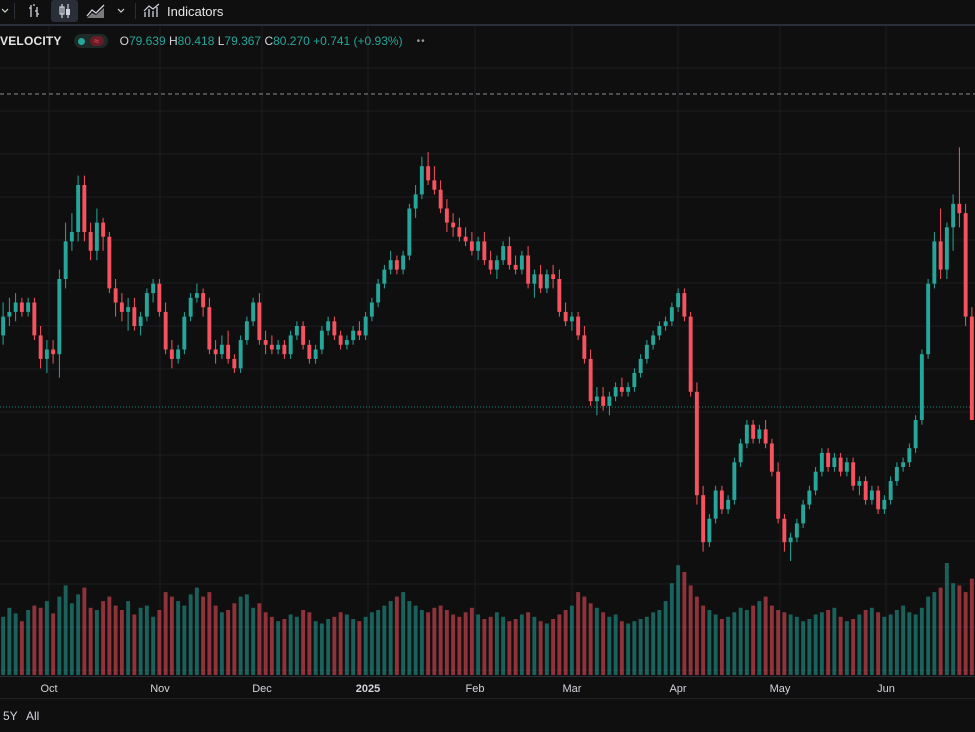 This screenshot has width=975, height=732. Describe the element at coordinates (10, 716) in the screenshot. I see `range-button-5y: 5Y` at that location.